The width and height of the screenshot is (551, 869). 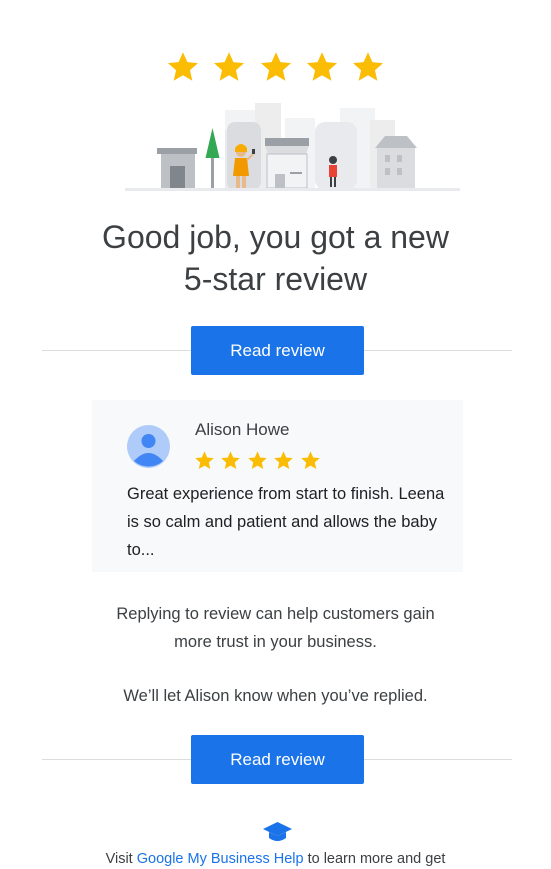 What do you see at coordinates (242, 429) in the screenshot?
I see `reviewer-name: Alison Howe` at bounding box center [242, 429].